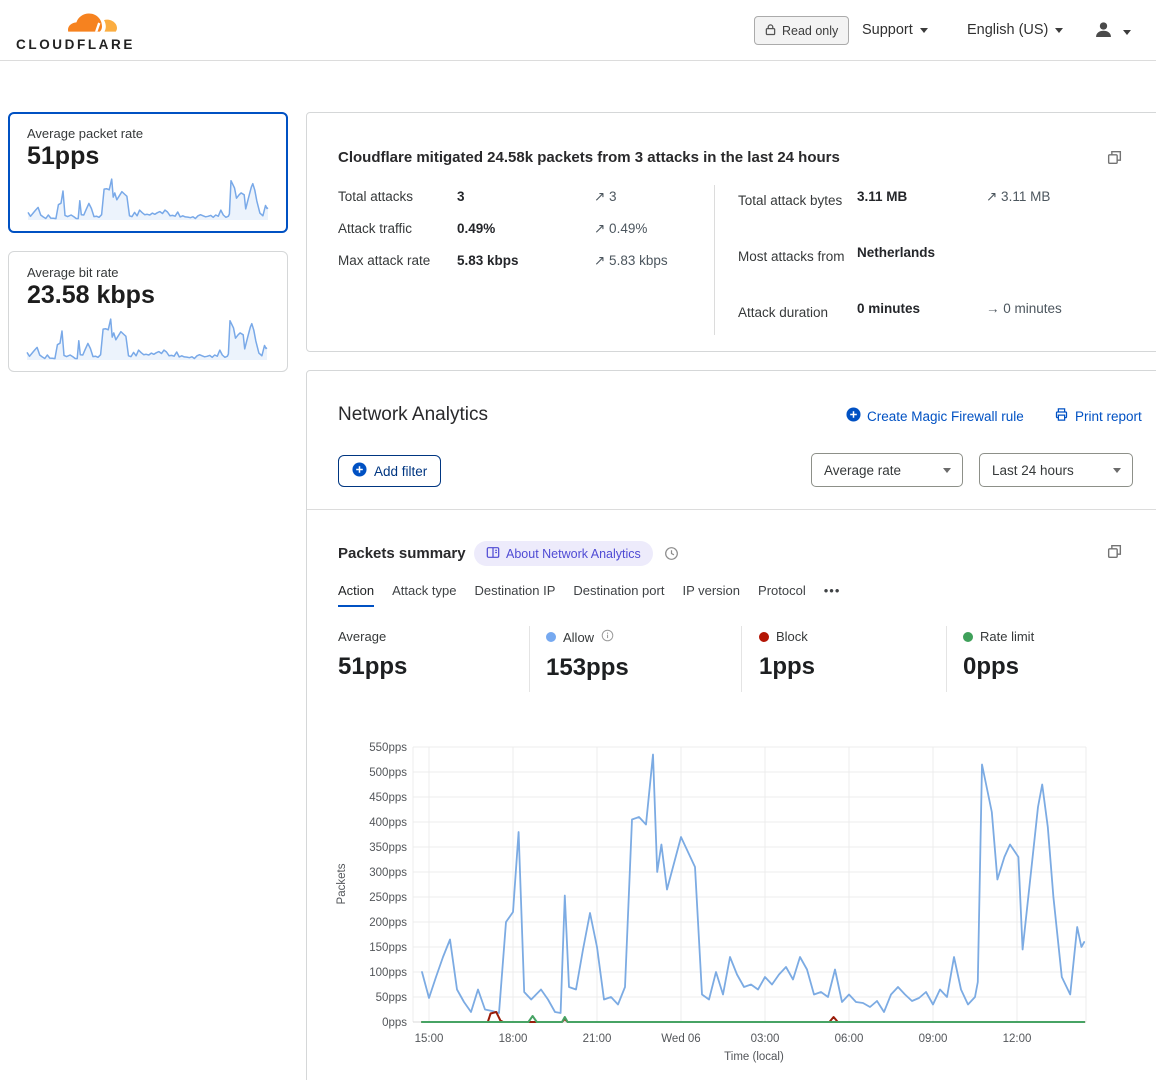 The image size is (1156, 1080). What do you see at coordinates (394, 1023) in the screenshot?
I see `svg-text: 0pps` at bounding box center [394, 1023].